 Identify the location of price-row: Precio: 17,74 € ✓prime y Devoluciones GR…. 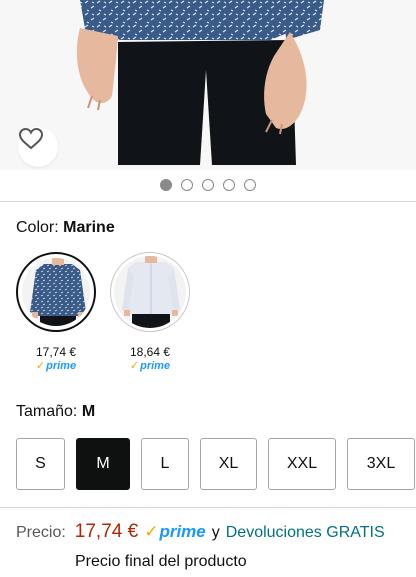
(200, 532).